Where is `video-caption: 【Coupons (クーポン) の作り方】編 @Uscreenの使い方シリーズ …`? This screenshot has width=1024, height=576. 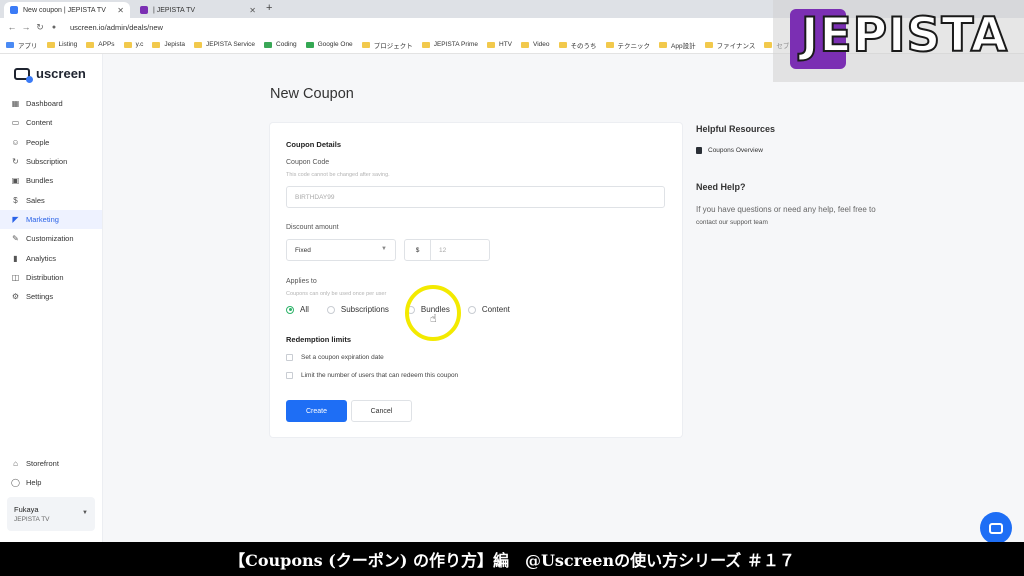
video-caption: 【Coupons (クーポン) の作り方】編 @Uscreenの使い方シリーズ … is located at coordinates (512, 559).